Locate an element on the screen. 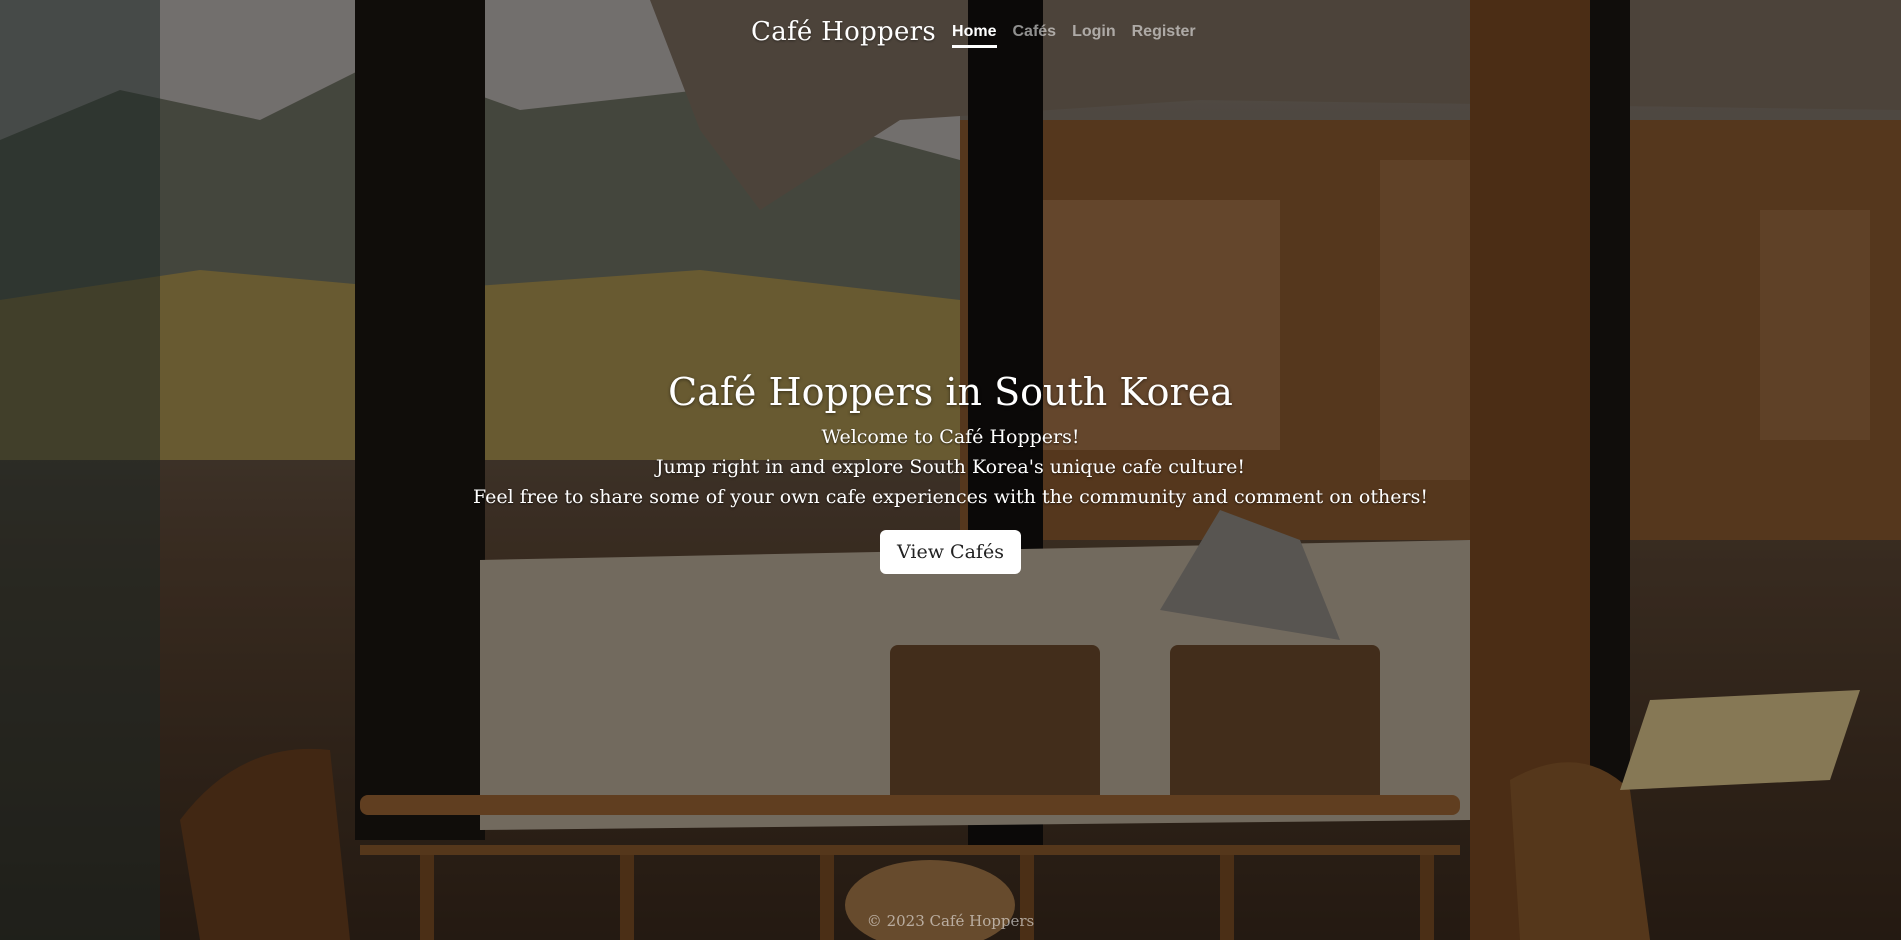 The height and width of the screenshot is (940, 1901). brand-logo: Café Hoppers is located at coordinates (843, 32).